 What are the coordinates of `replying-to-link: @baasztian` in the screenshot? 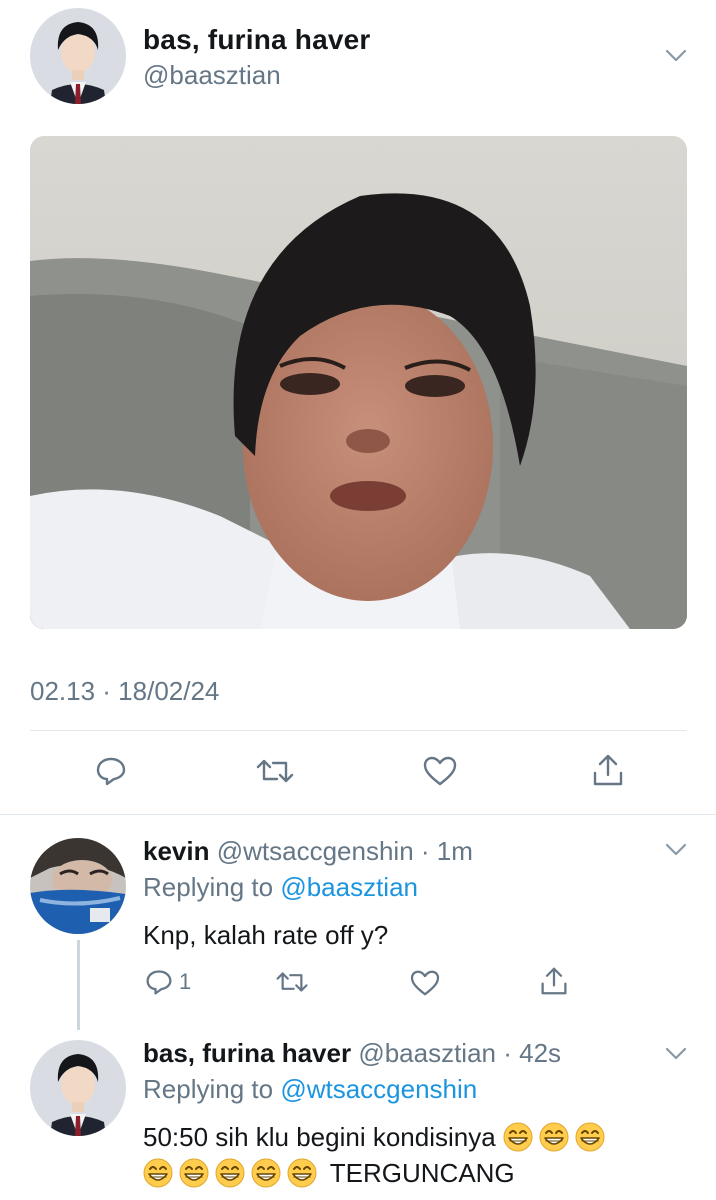 It's located at (349, 887).